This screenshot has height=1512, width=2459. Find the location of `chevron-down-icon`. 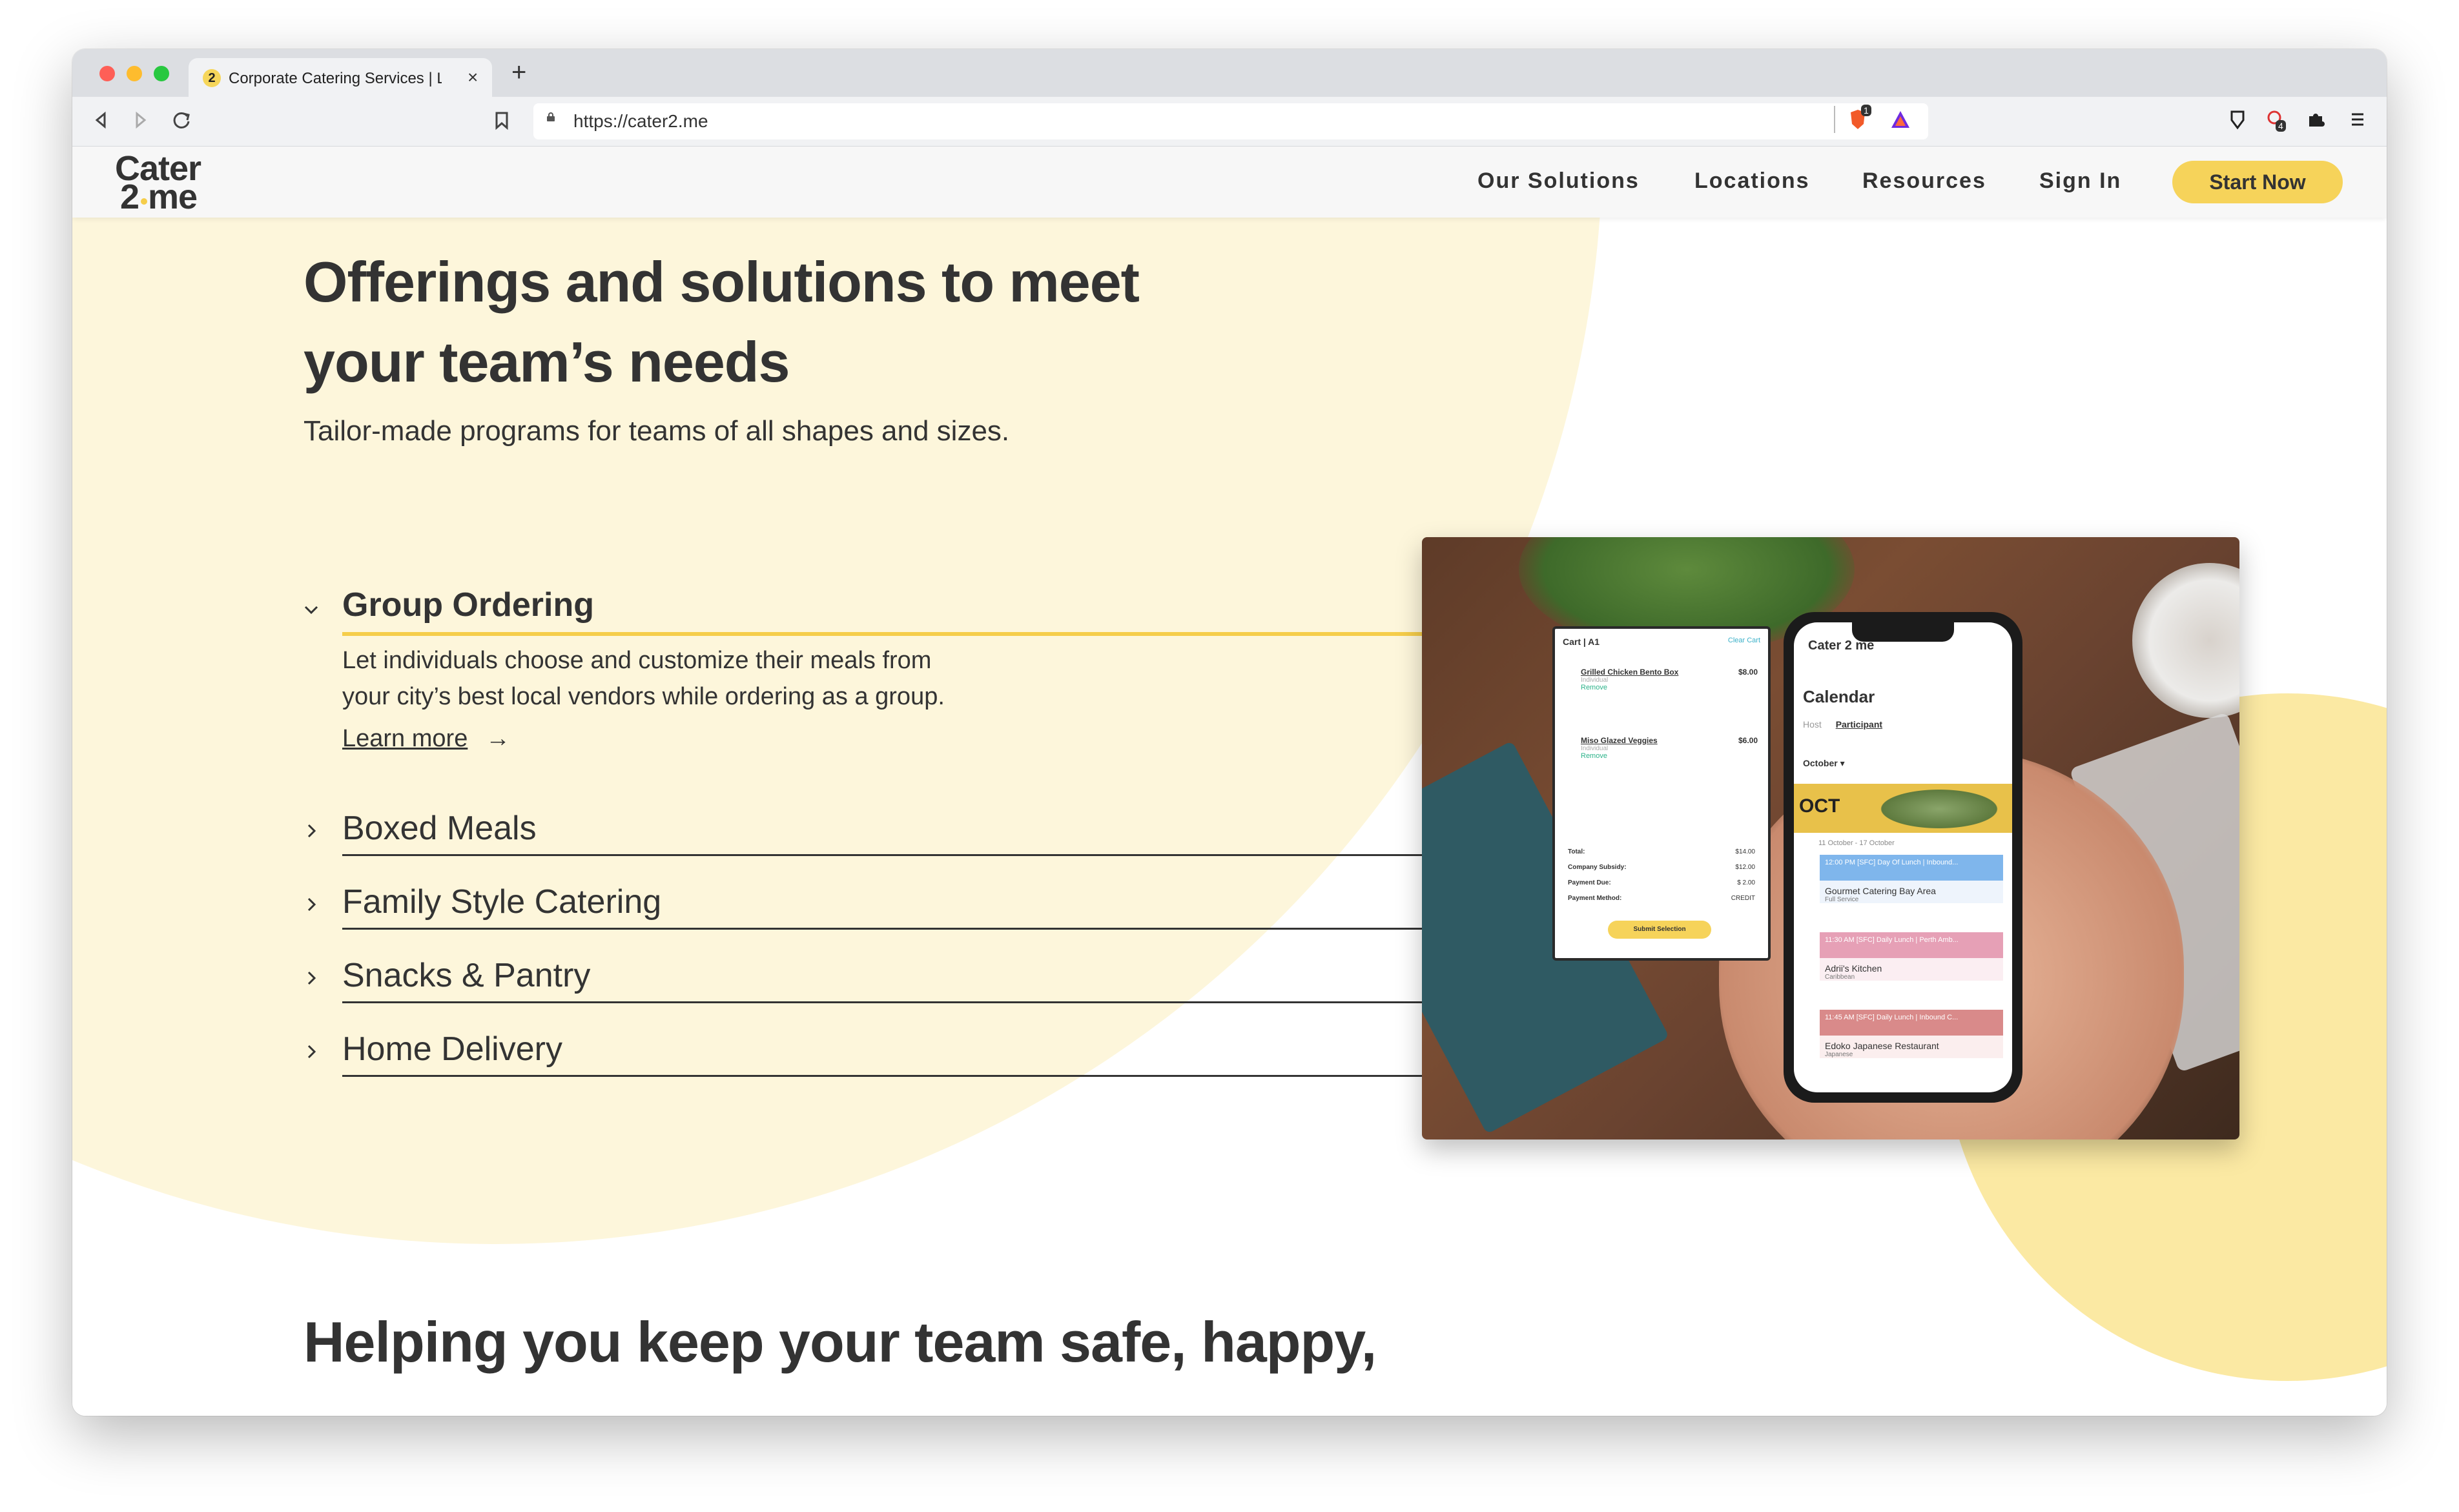

chevron-down-icon is located at coordinates (311, 610).